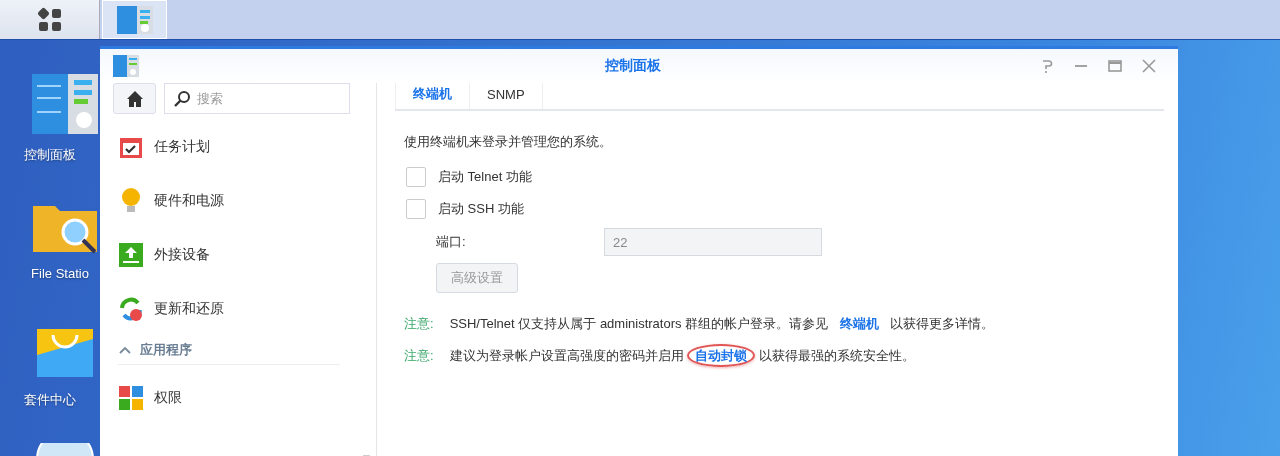 This screenshot has height=456, width=1280. What do you see at coordinates (682, 356) in the screenshot?
I see `note-text: 建议为登录帐户设置高强度的密码并启用 自动封锁 以获得最强的系统安全性。` at bounding box center [682, 356].